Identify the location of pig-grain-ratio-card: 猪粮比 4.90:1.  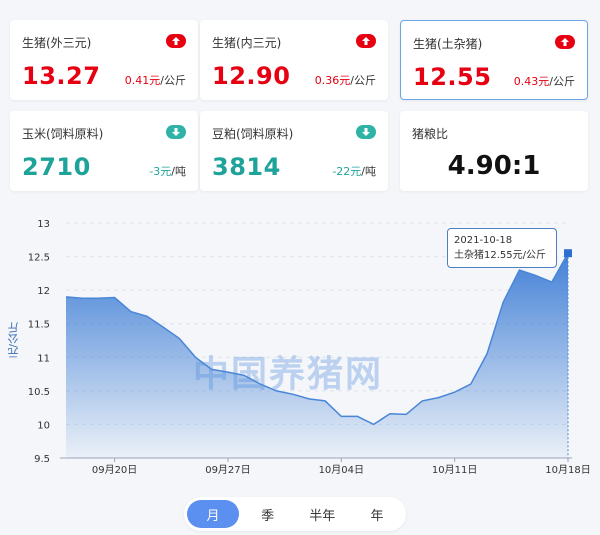
(494, 151).